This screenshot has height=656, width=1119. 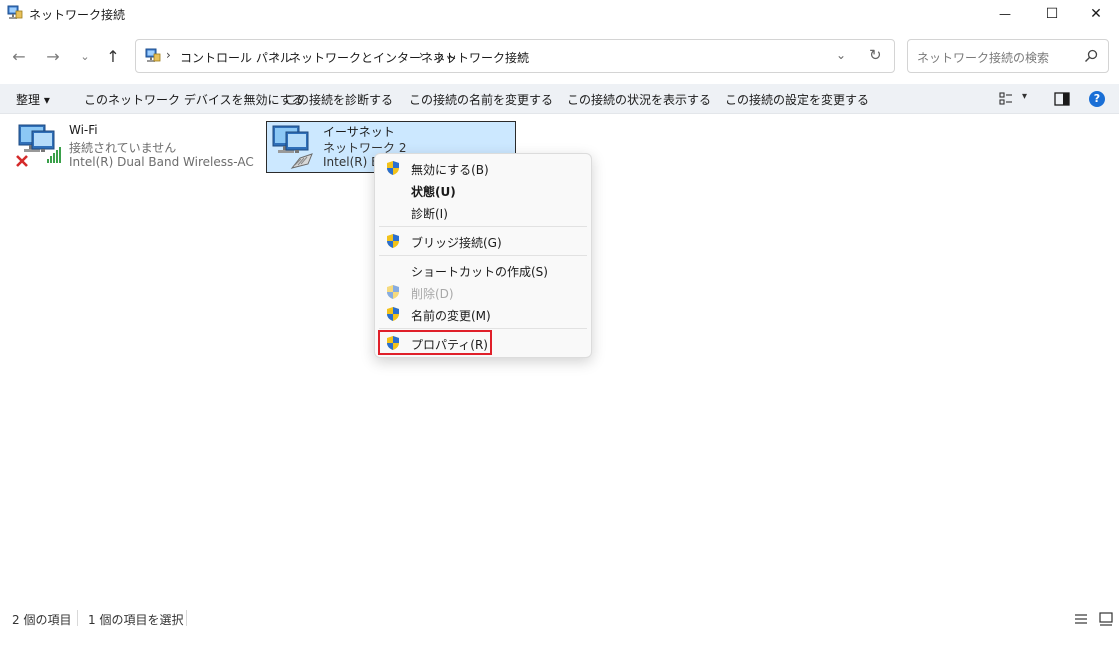 I want to click on menu-item-label: 無効にする(B), so click(x=450, y=170).